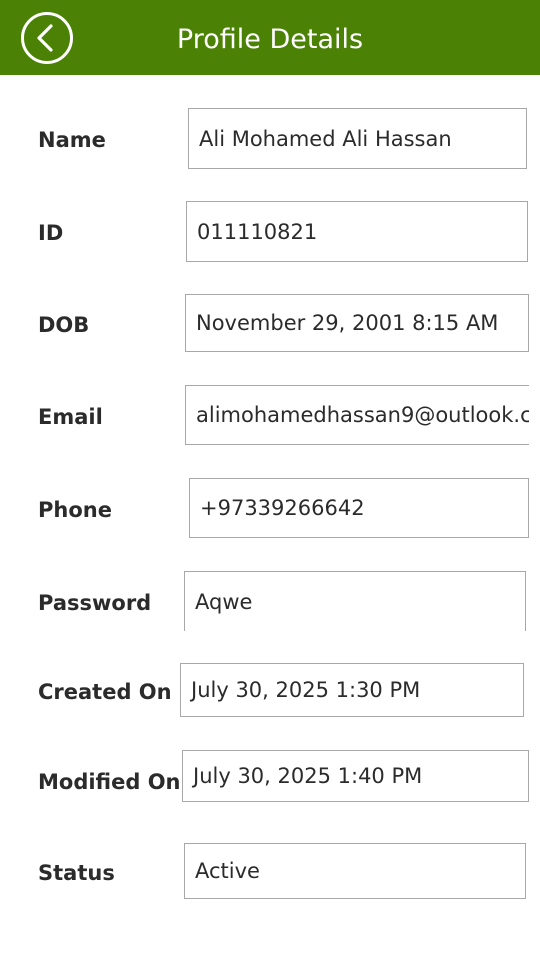 Image resolution: width=540 pixels, height=958 pixels. Describe the element at coordinates (75, 510) in the screenshot. I see `phone-label: Phone` at that location.